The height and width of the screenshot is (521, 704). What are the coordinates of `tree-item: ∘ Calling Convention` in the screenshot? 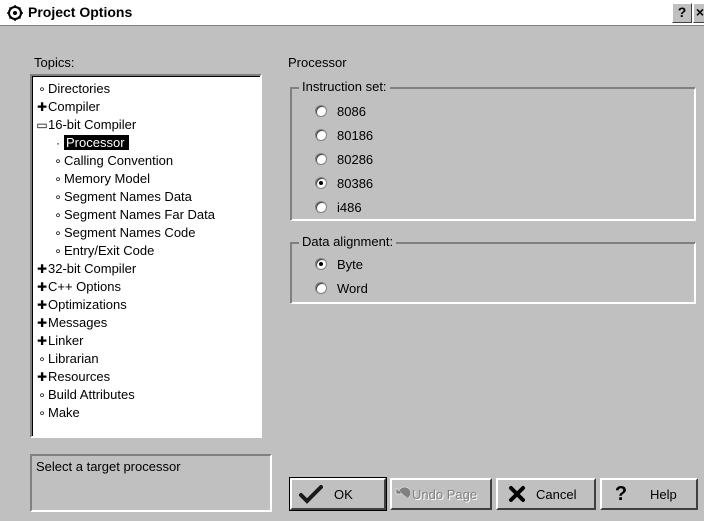 It's located at (146, 161).